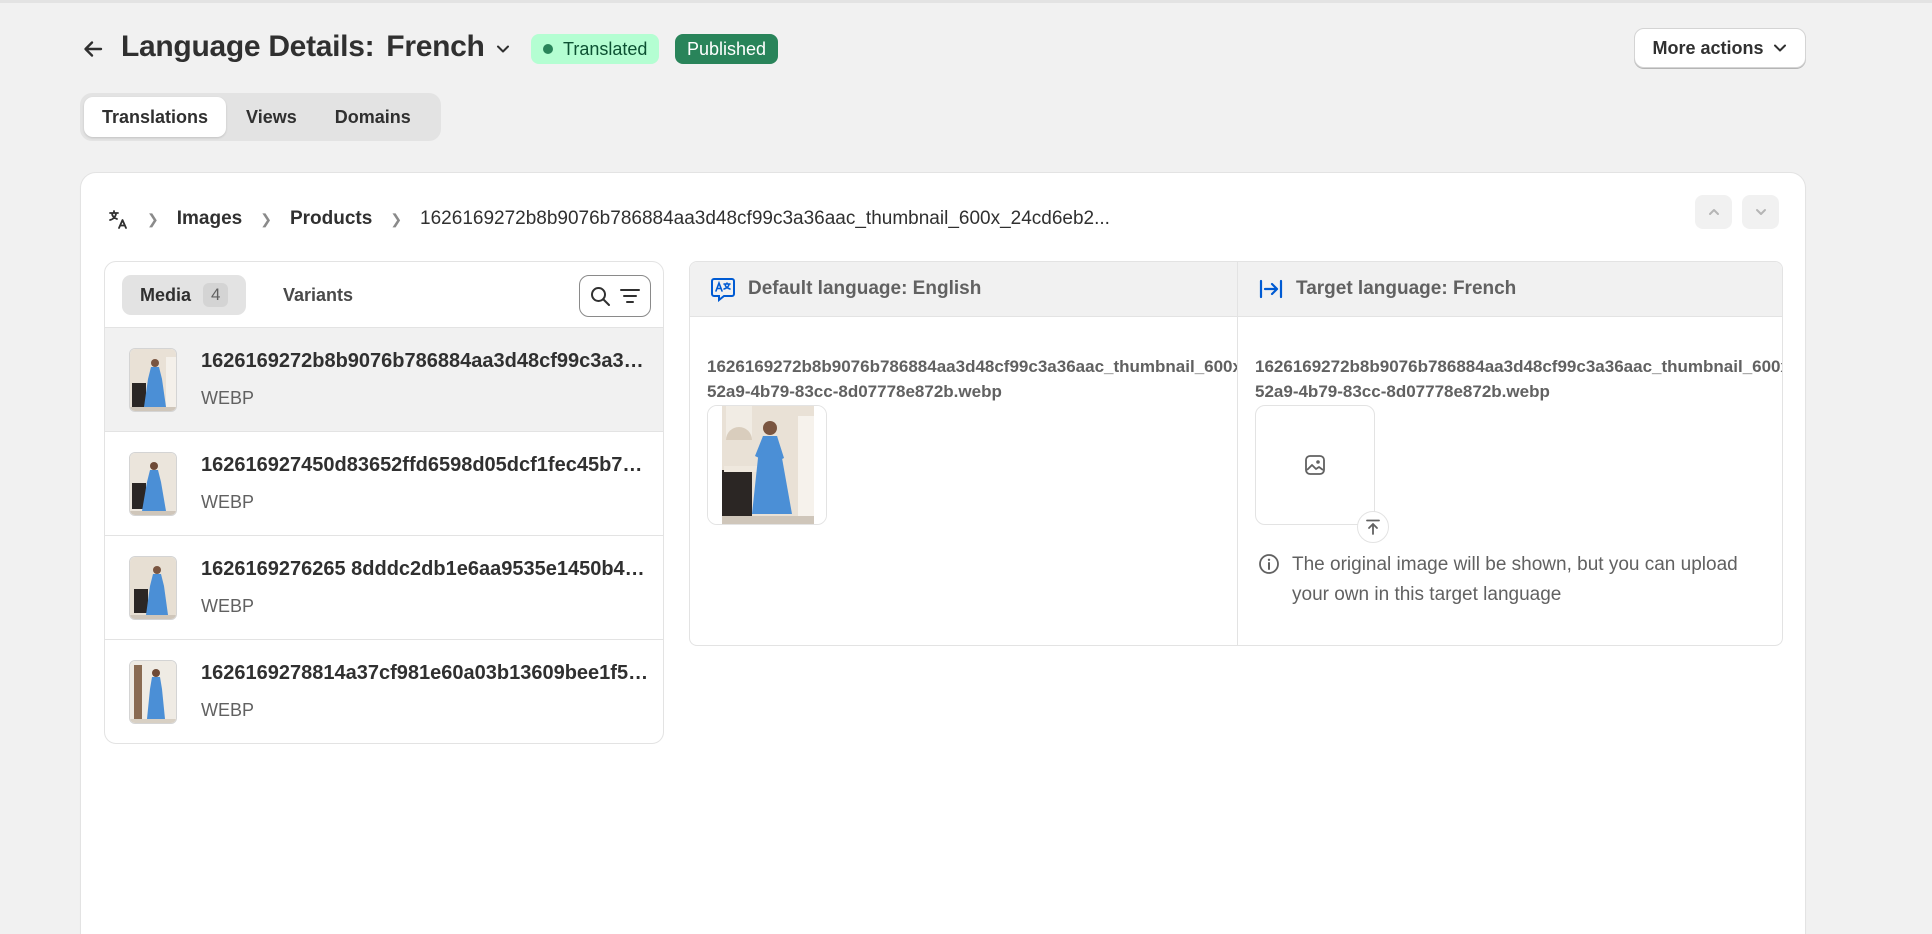 Image resolution: width=1932 pixels, height=934 pixels. Describe the element at coordinates (435, 46) in the screenshot. I see `page-title-language: French` at that location.